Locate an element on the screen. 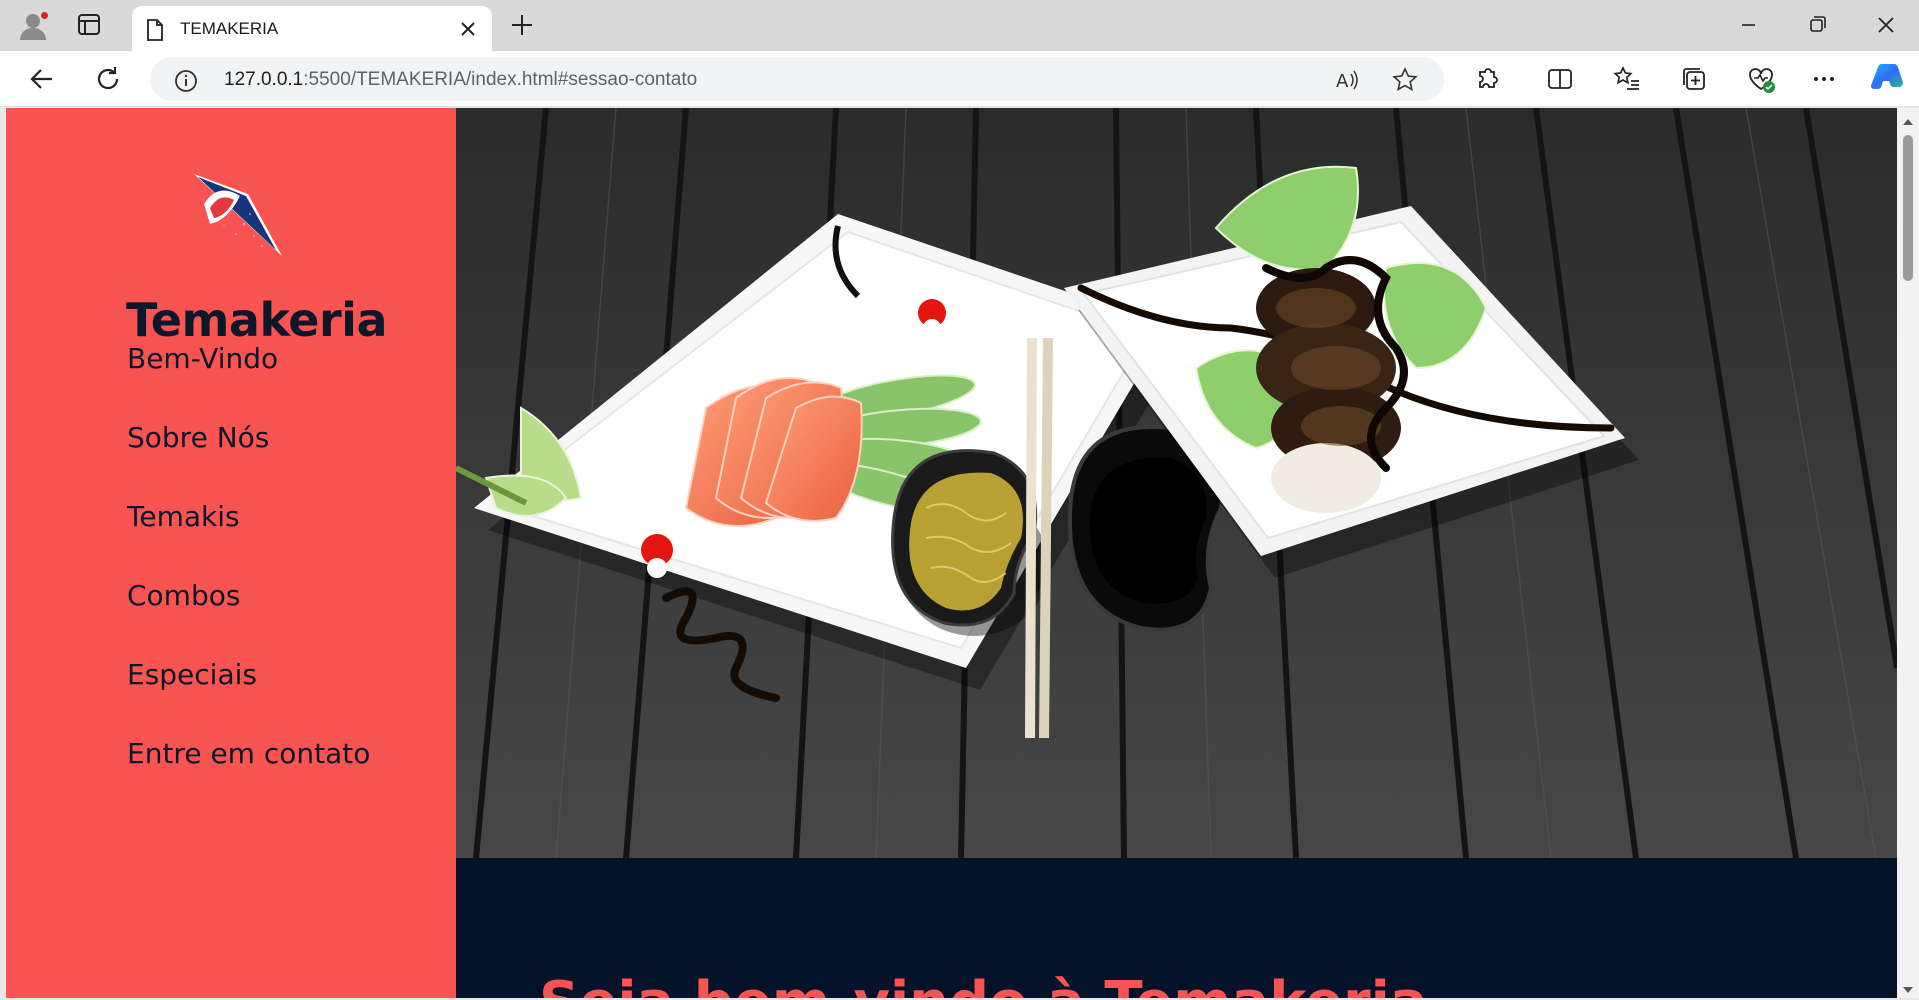  notification-dot is located at coordinates (44, 15).